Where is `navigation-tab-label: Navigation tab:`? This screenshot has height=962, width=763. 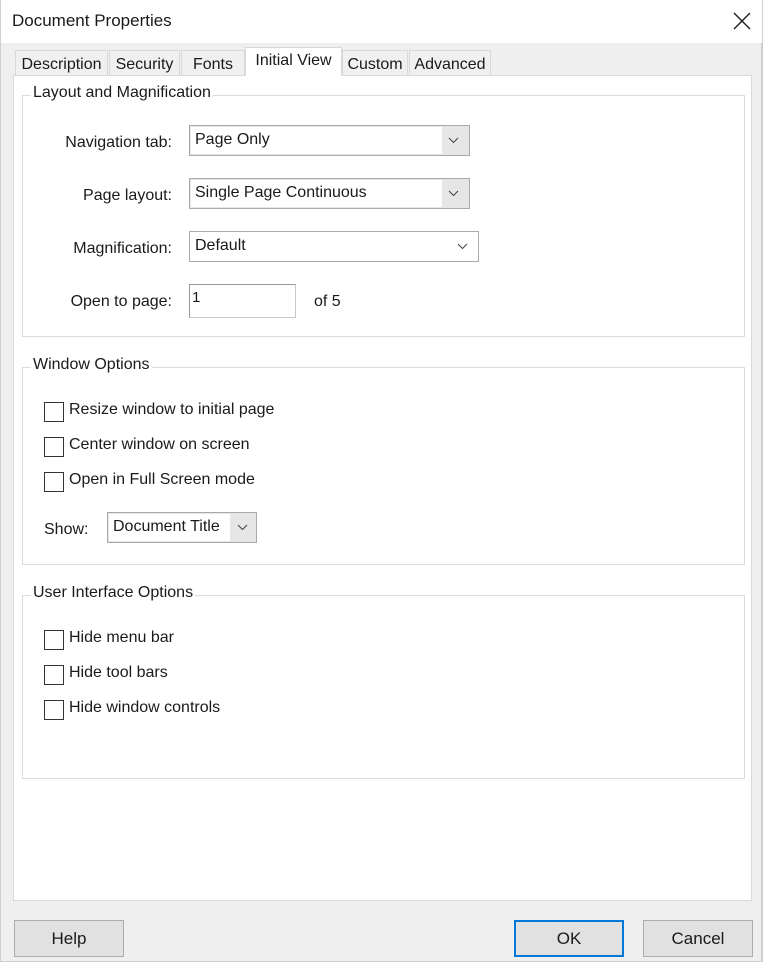 navigation-tab-label: Navigation tab: is located at coordinates (118, 142).